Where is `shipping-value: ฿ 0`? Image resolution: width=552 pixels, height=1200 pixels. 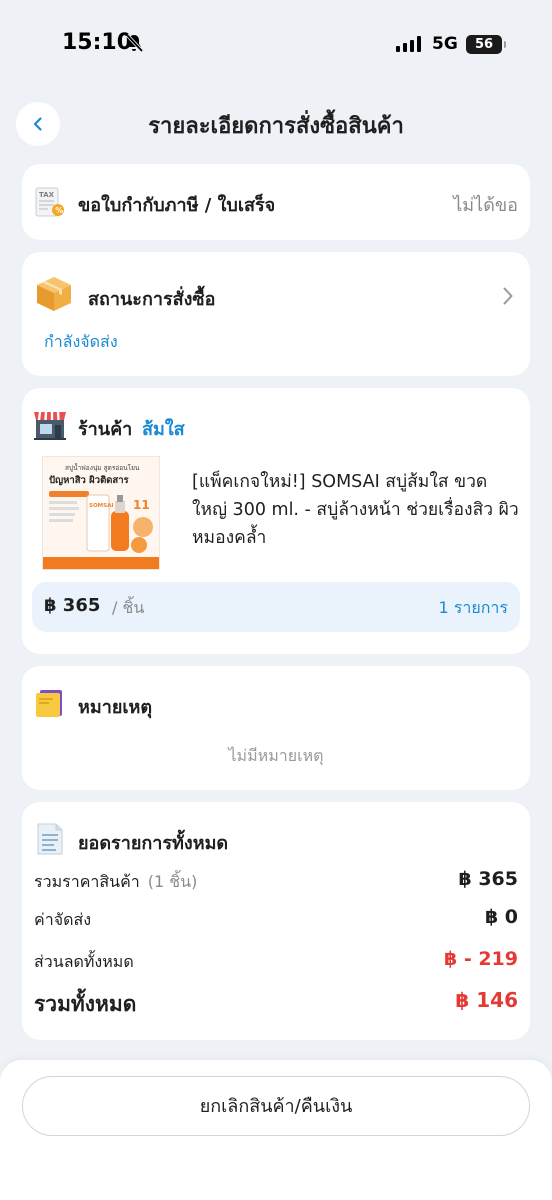 shipping-value: ฿ 0 is located at coordinates (501, 917).